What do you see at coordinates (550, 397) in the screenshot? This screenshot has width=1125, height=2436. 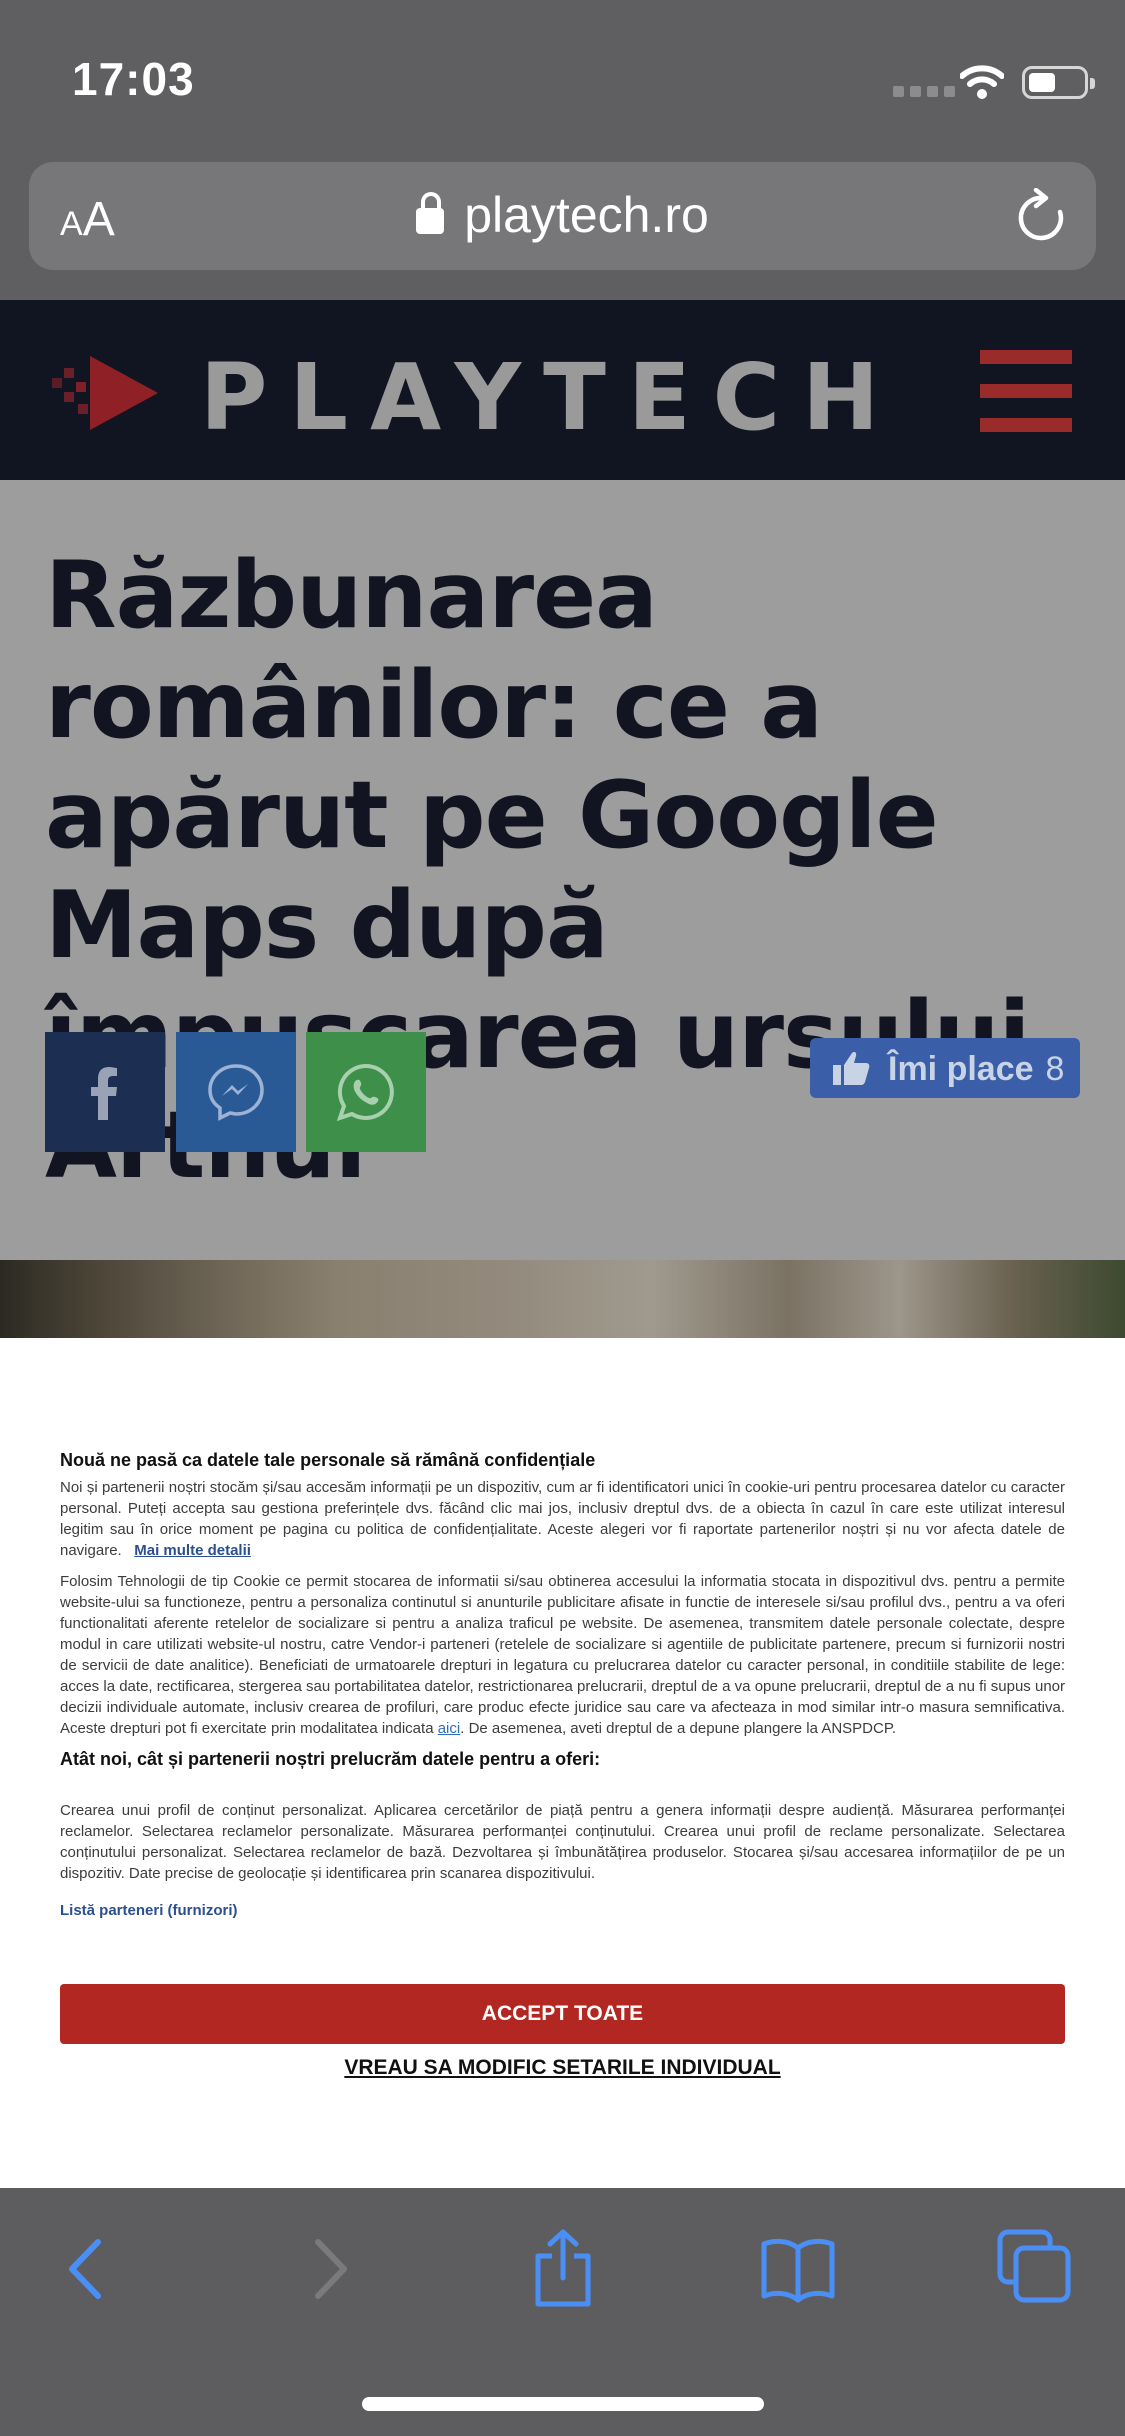 I see `site-logo-text: PLAYTECH` at bounding box center [550, 397].